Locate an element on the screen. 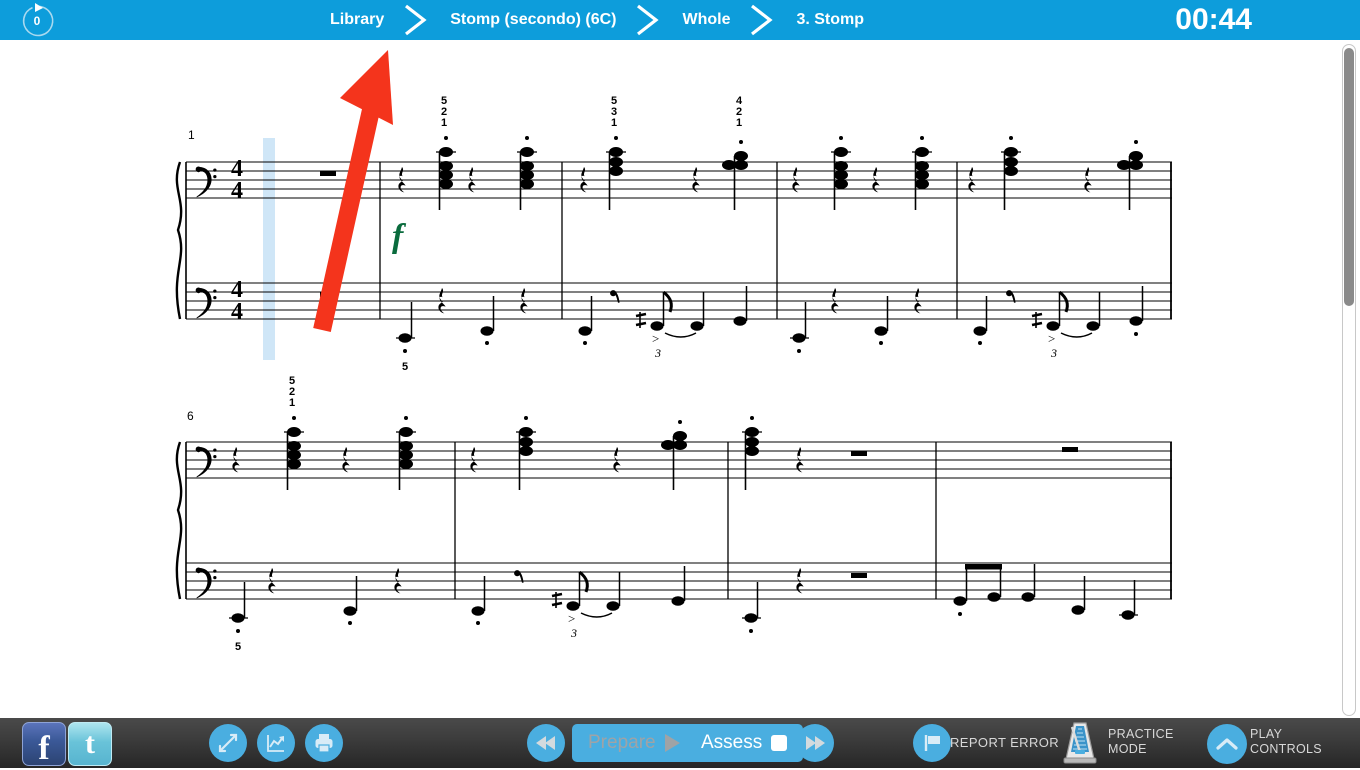  printer-icon is located at coordinates (324, 743).